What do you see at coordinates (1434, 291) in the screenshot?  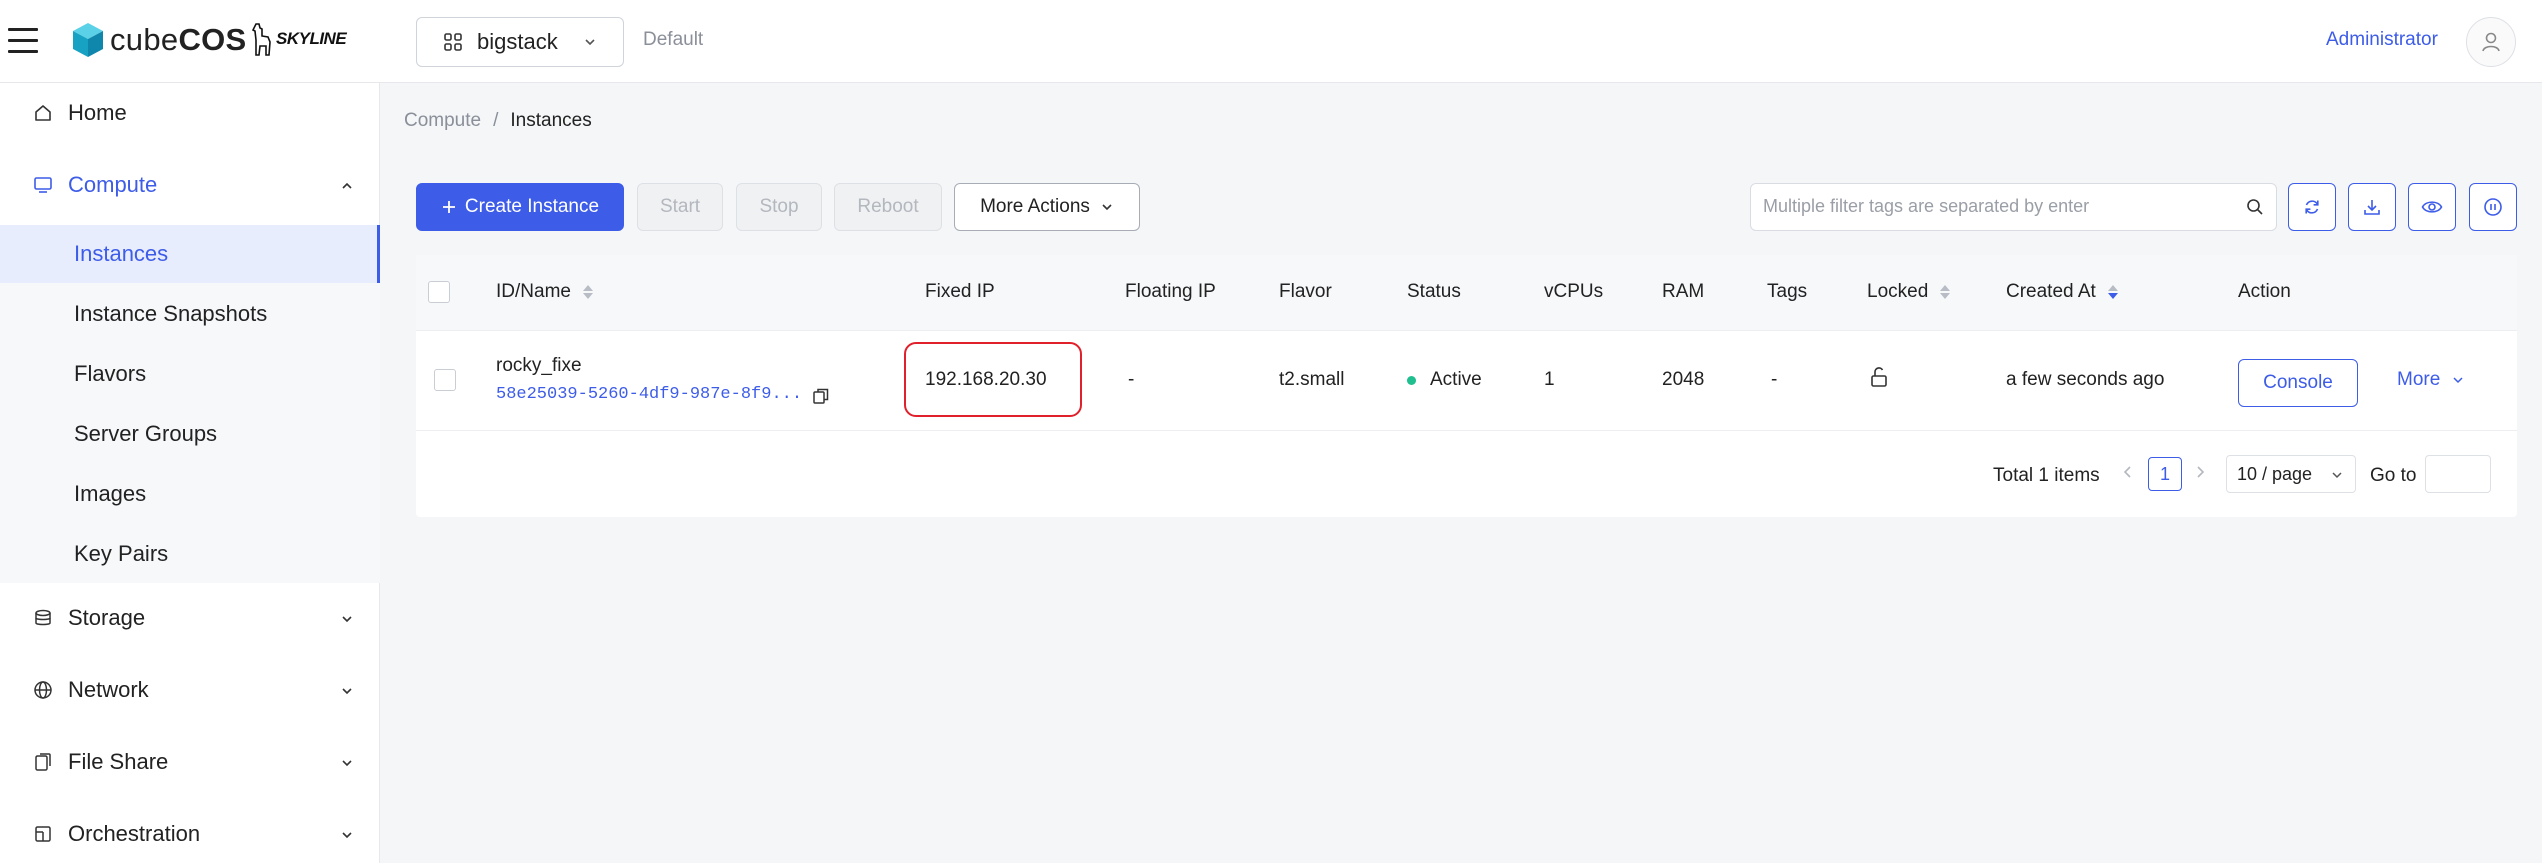 I see `column-status: Status` at bounding box center [1434, 291].